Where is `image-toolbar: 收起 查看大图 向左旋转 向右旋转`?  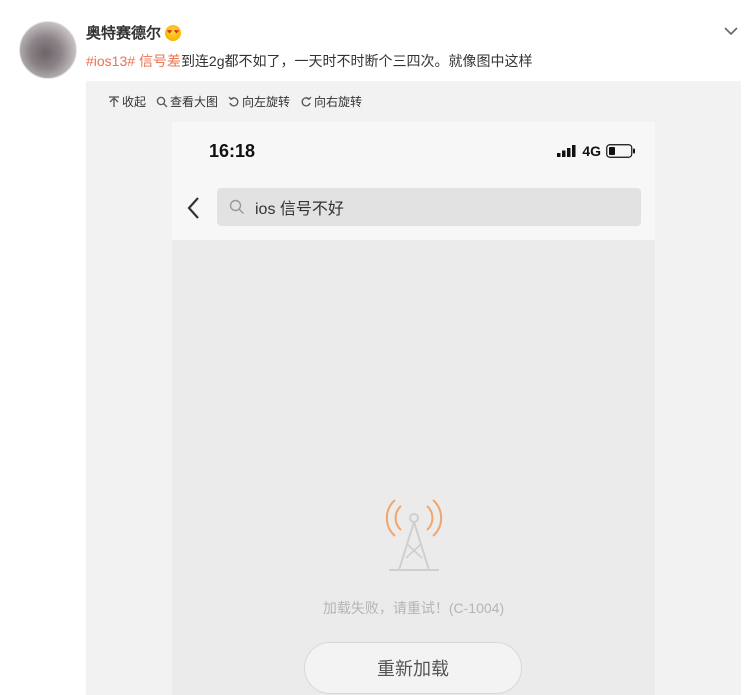
image-toolbar: 收起 查看大图 向左旋转 向右旋转 is located at coordinates (235, 101).